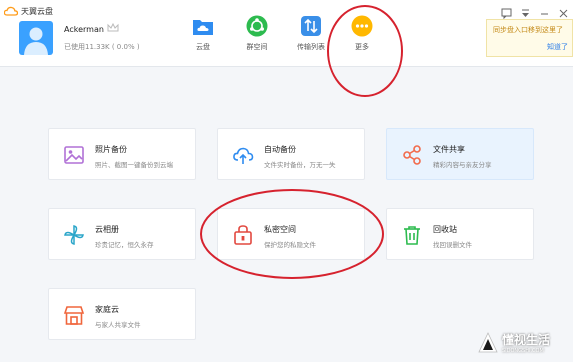 This screenshot has height=362, width=573. I want to click on photo-icon, so click(74, 155).